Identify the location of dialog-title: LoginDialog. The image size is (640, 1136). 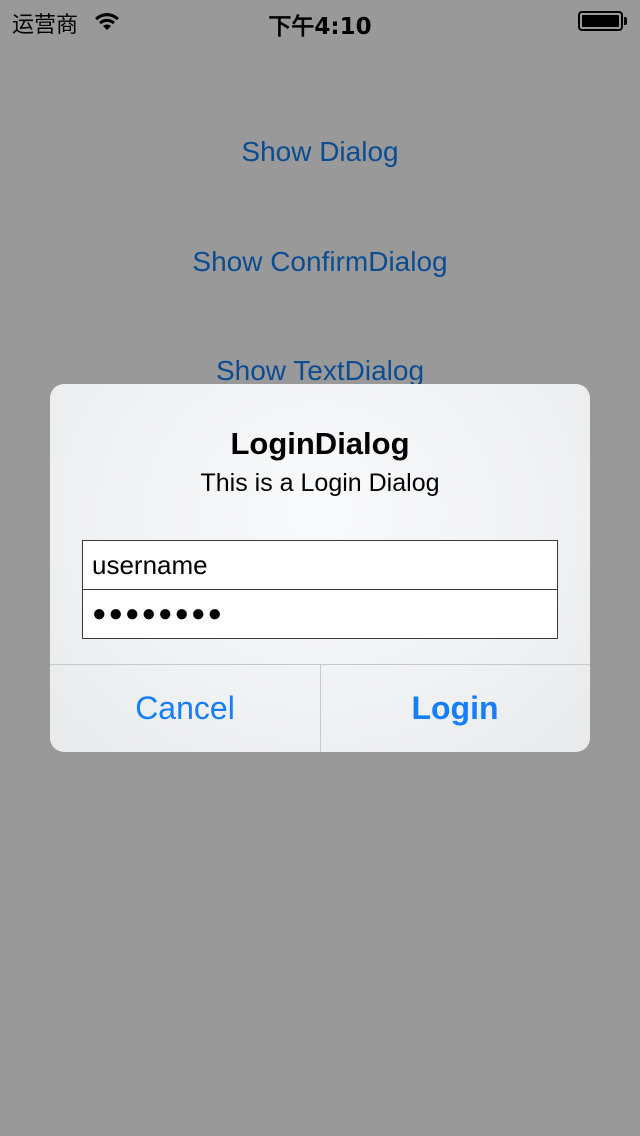
(320, 443).